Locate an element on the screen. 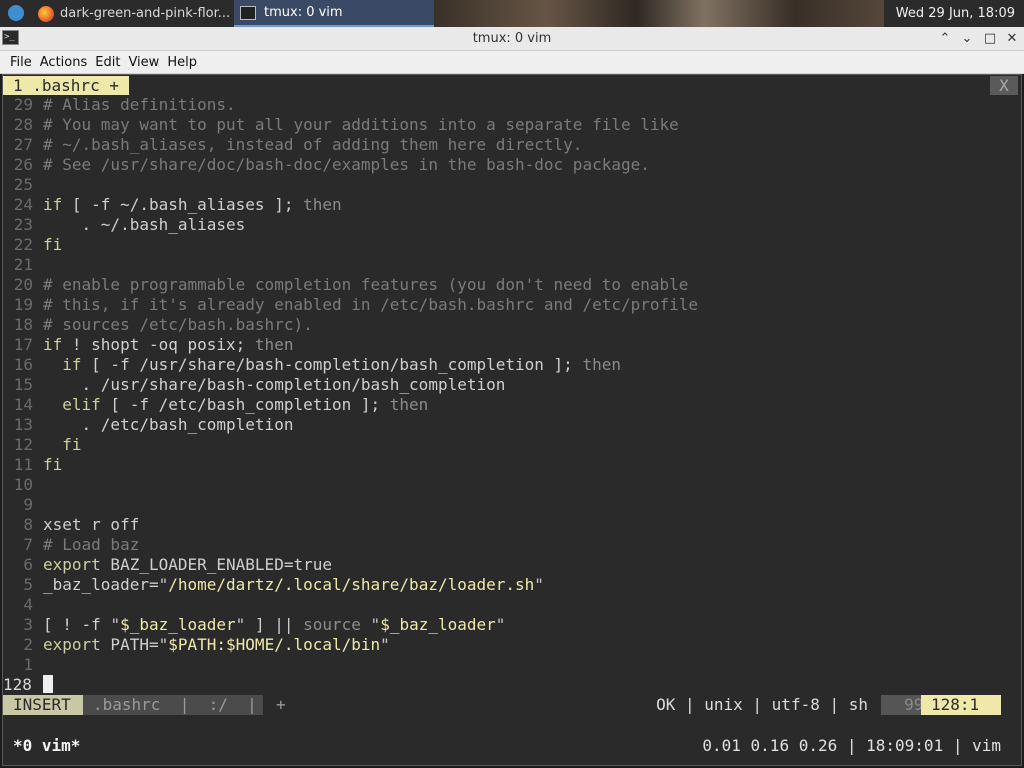 The width and height of the screenshot is (1024, 768). line-number: 15 is located at coordinates (23, 384).